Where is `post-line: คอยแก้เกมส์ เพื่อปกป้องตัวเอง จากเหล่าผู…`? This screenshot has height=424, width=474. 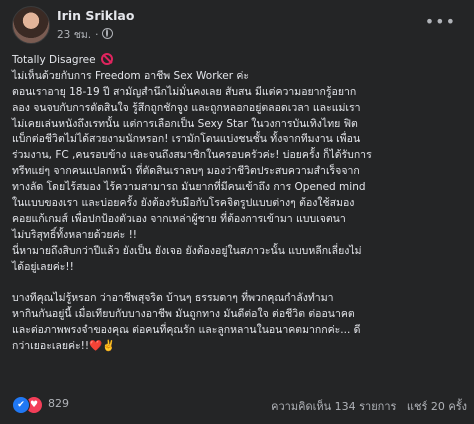 post-line: คอยแก้เกมส์ เพื่อปกป้องตัวเอง จากเหล่าผู… is located at coordinates (179, 218).